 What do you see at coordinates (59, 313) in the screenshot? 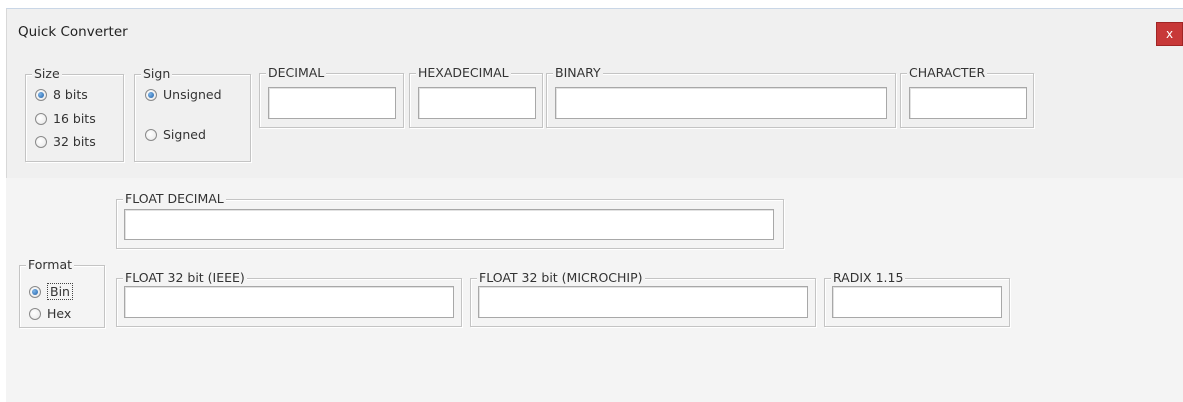
I see `format-hex-label: Hex` at bounding box center [59, 313].